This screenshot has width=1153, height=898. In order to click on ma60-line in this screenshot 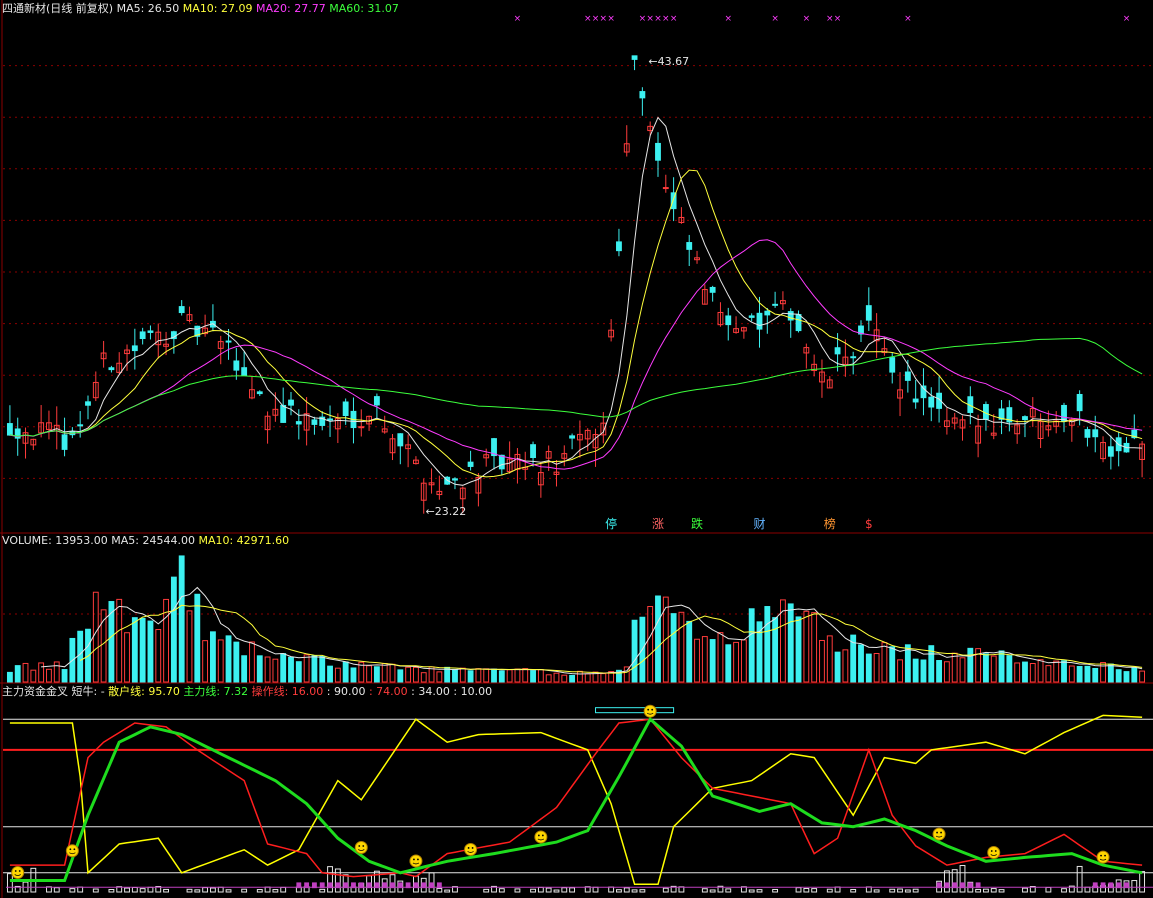, I will do `click(576, 387)`.